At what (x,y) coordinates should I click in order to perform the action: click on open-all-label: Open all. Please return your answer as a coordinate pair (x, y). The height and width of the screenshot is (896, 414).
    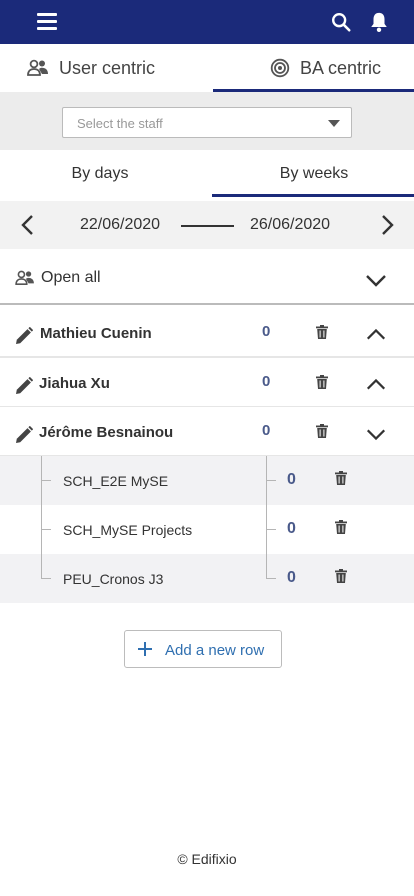
    Looking at the image, I should click on (71, 277).